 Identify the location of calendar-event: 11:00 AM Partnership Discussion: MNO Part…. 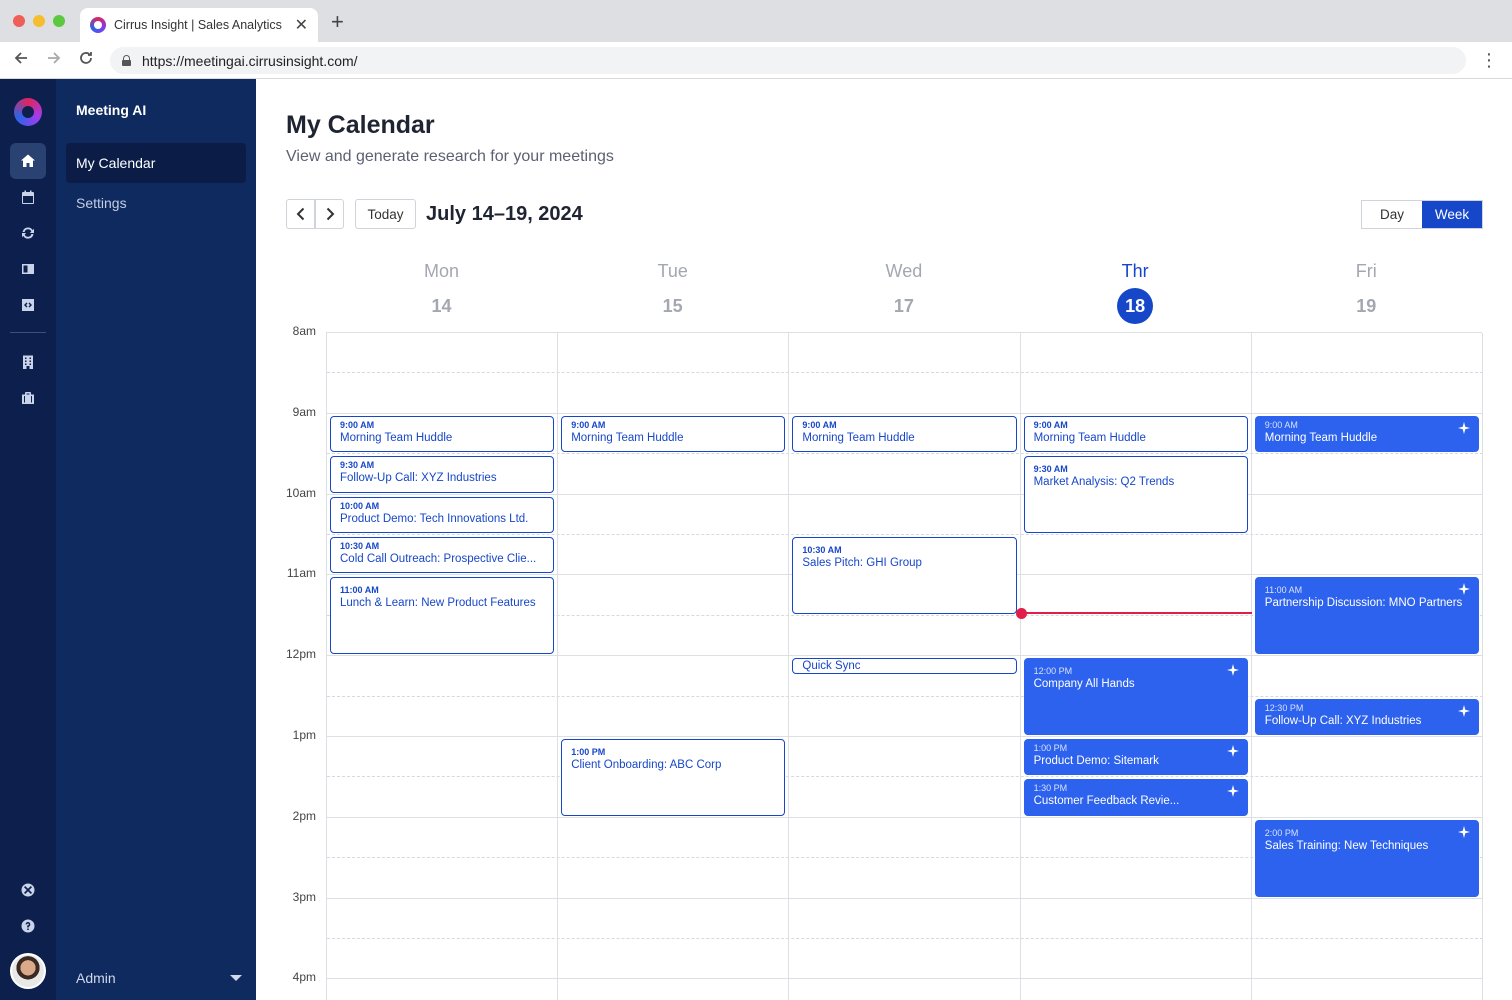
(1366, 616).